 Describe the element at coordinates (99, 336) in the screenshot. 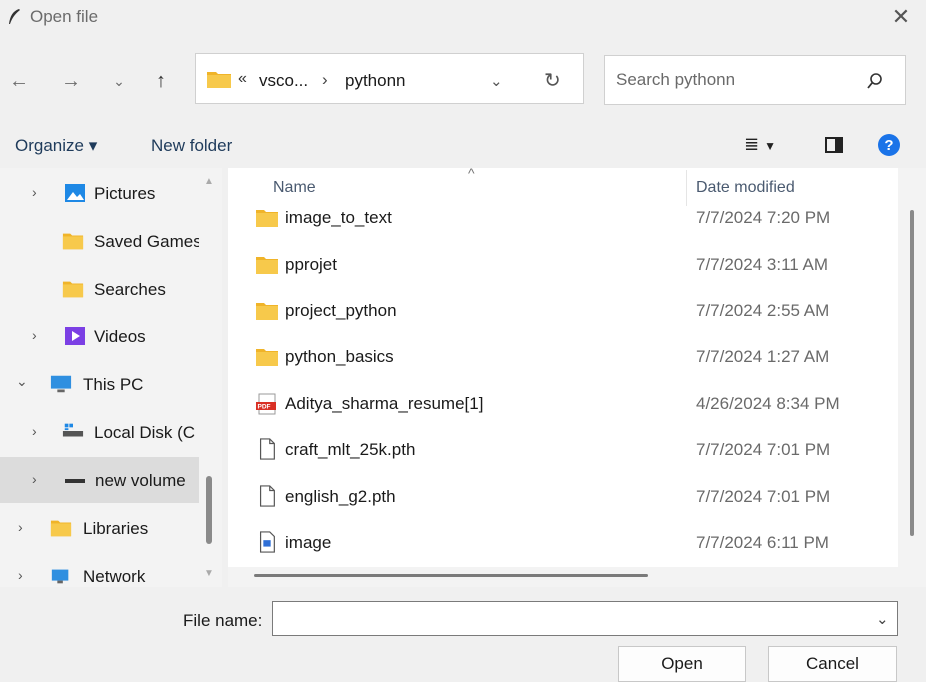

I see `tree-item-videos: › Videos` at that location.